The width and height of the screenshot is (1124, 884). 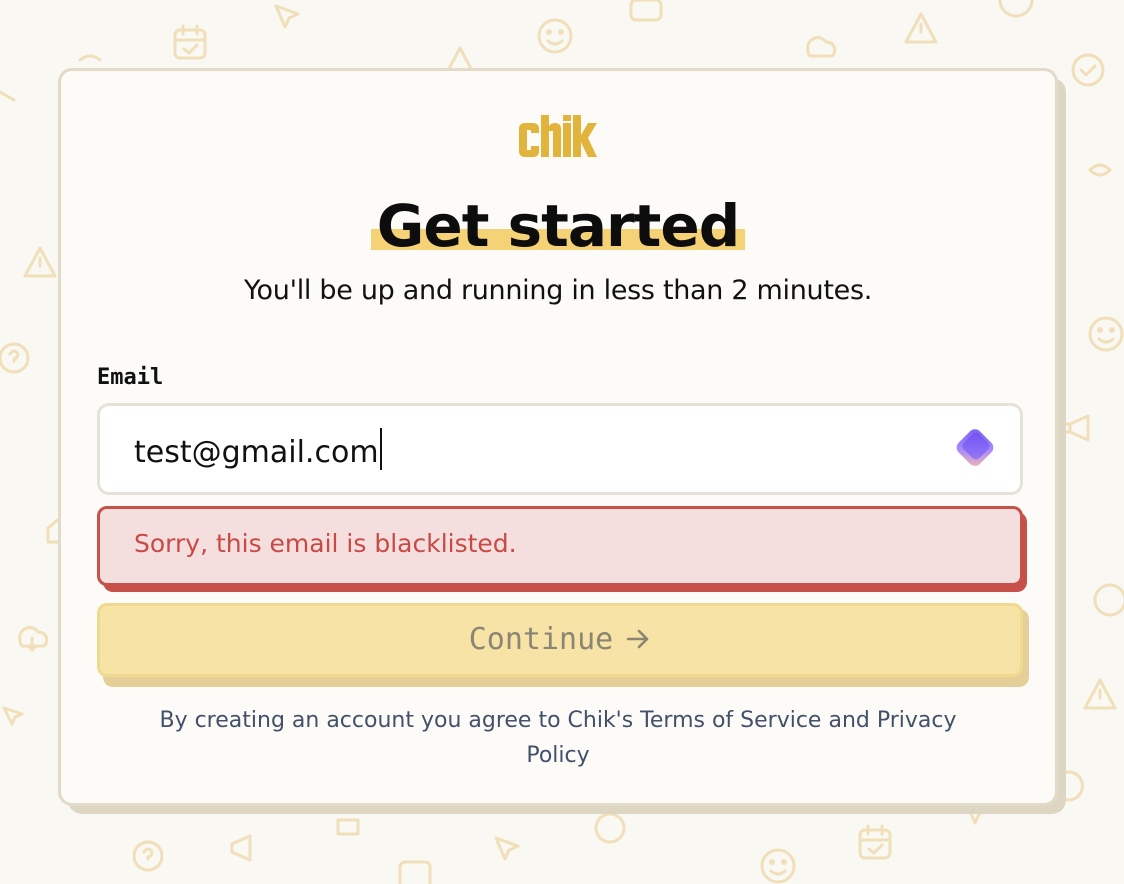 I want to click on page-title: Get started, so click(x=558, y=226).